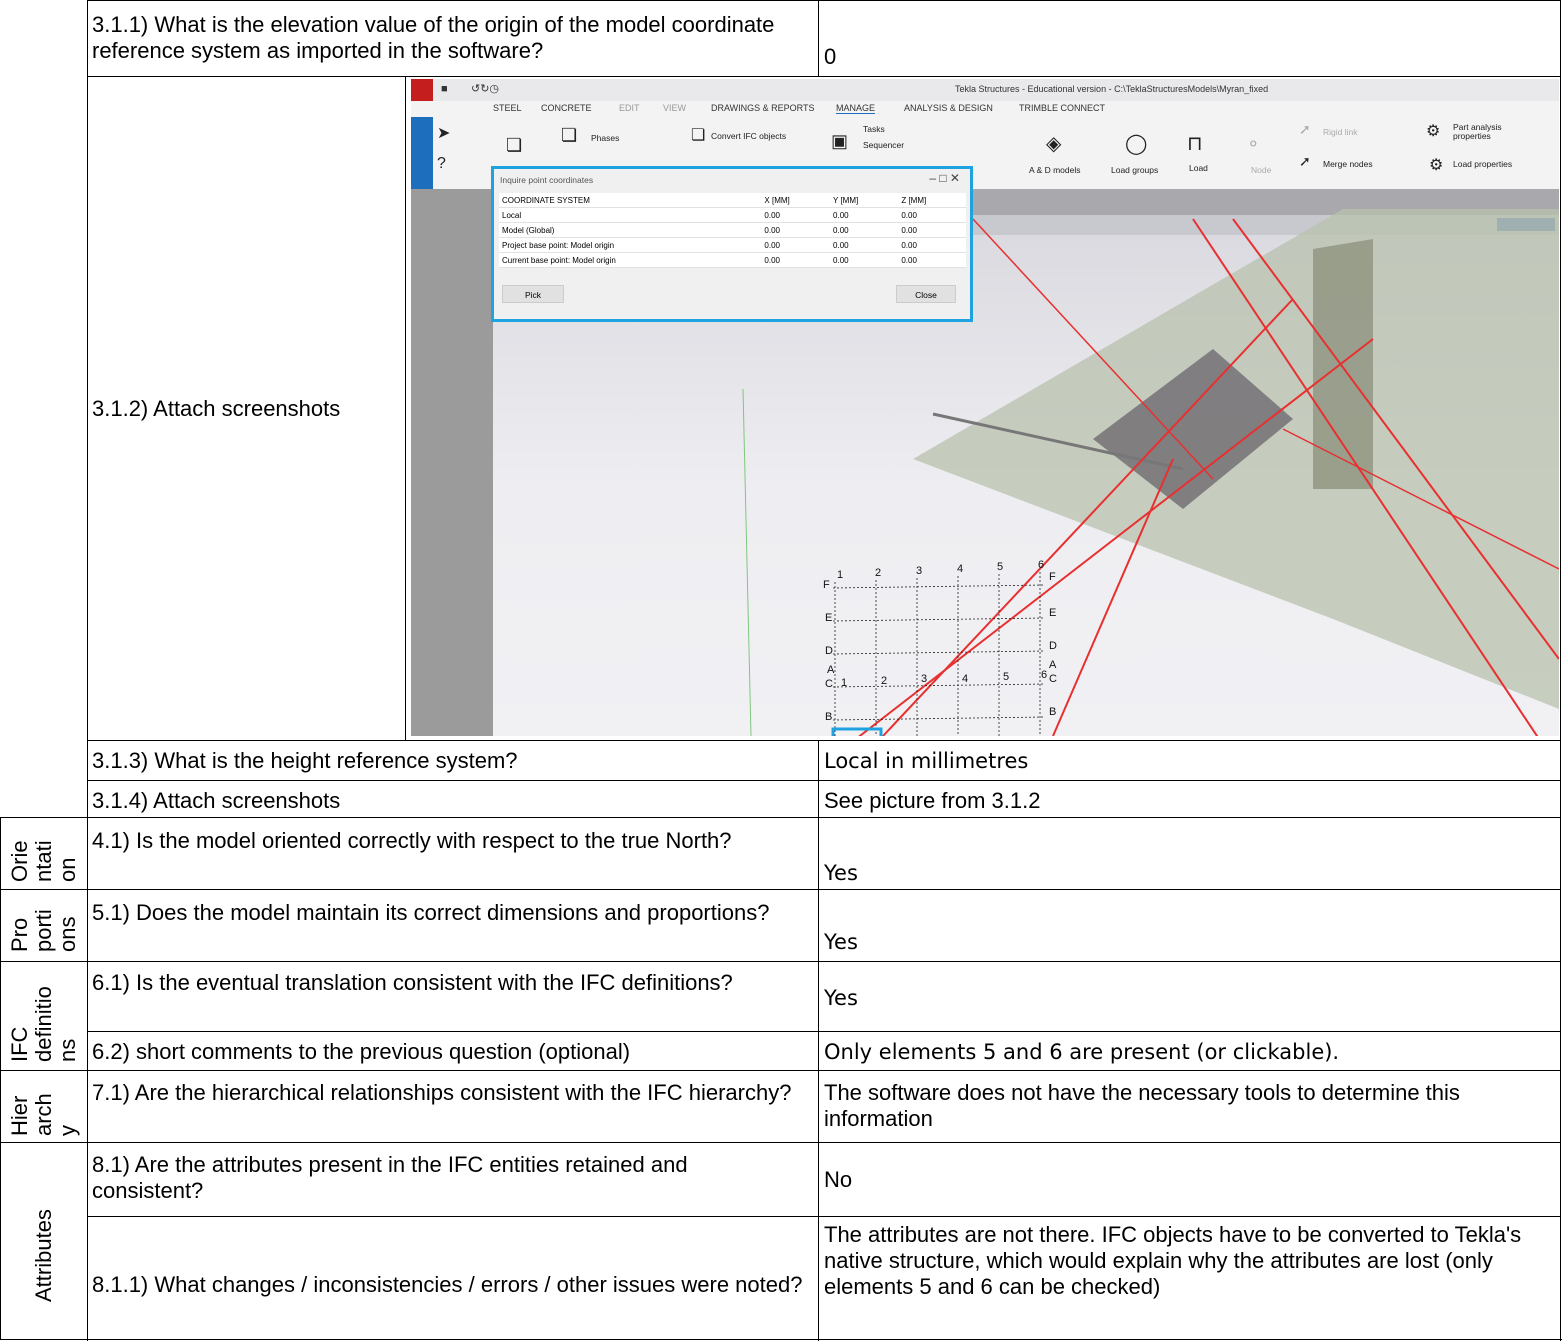  I want to click on col-divider-section, so click(87, 670).